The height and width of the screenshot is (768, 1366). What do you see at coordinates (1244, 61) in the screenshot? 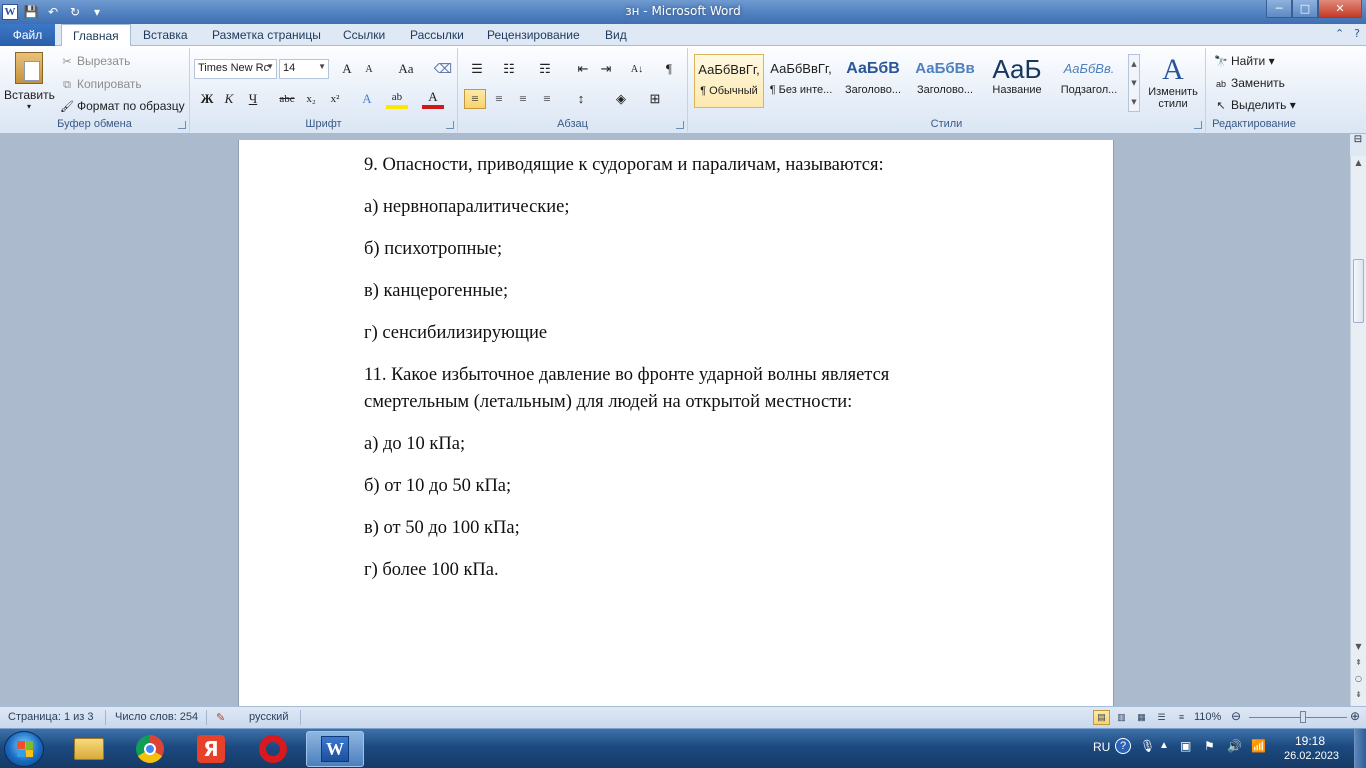
I see `find-button: 🔭 Найти ▾` at bounding box center [1244, 61].